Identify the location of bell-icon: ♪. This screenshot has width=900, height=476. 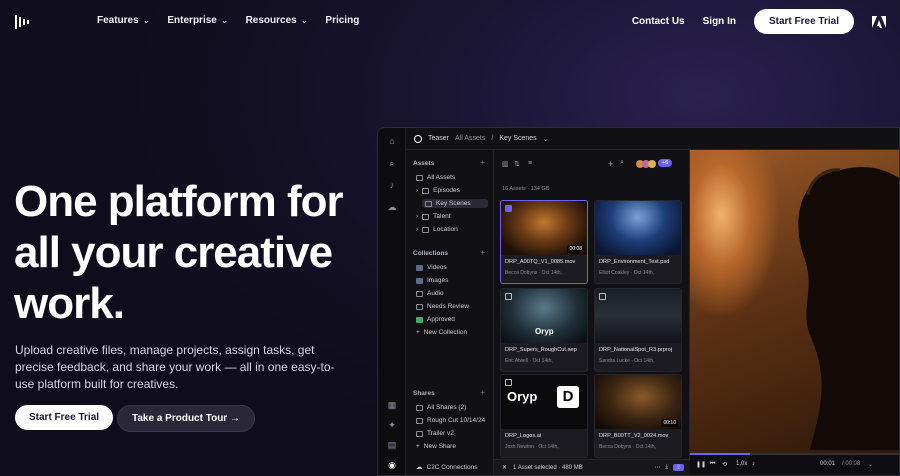
(392, 185).